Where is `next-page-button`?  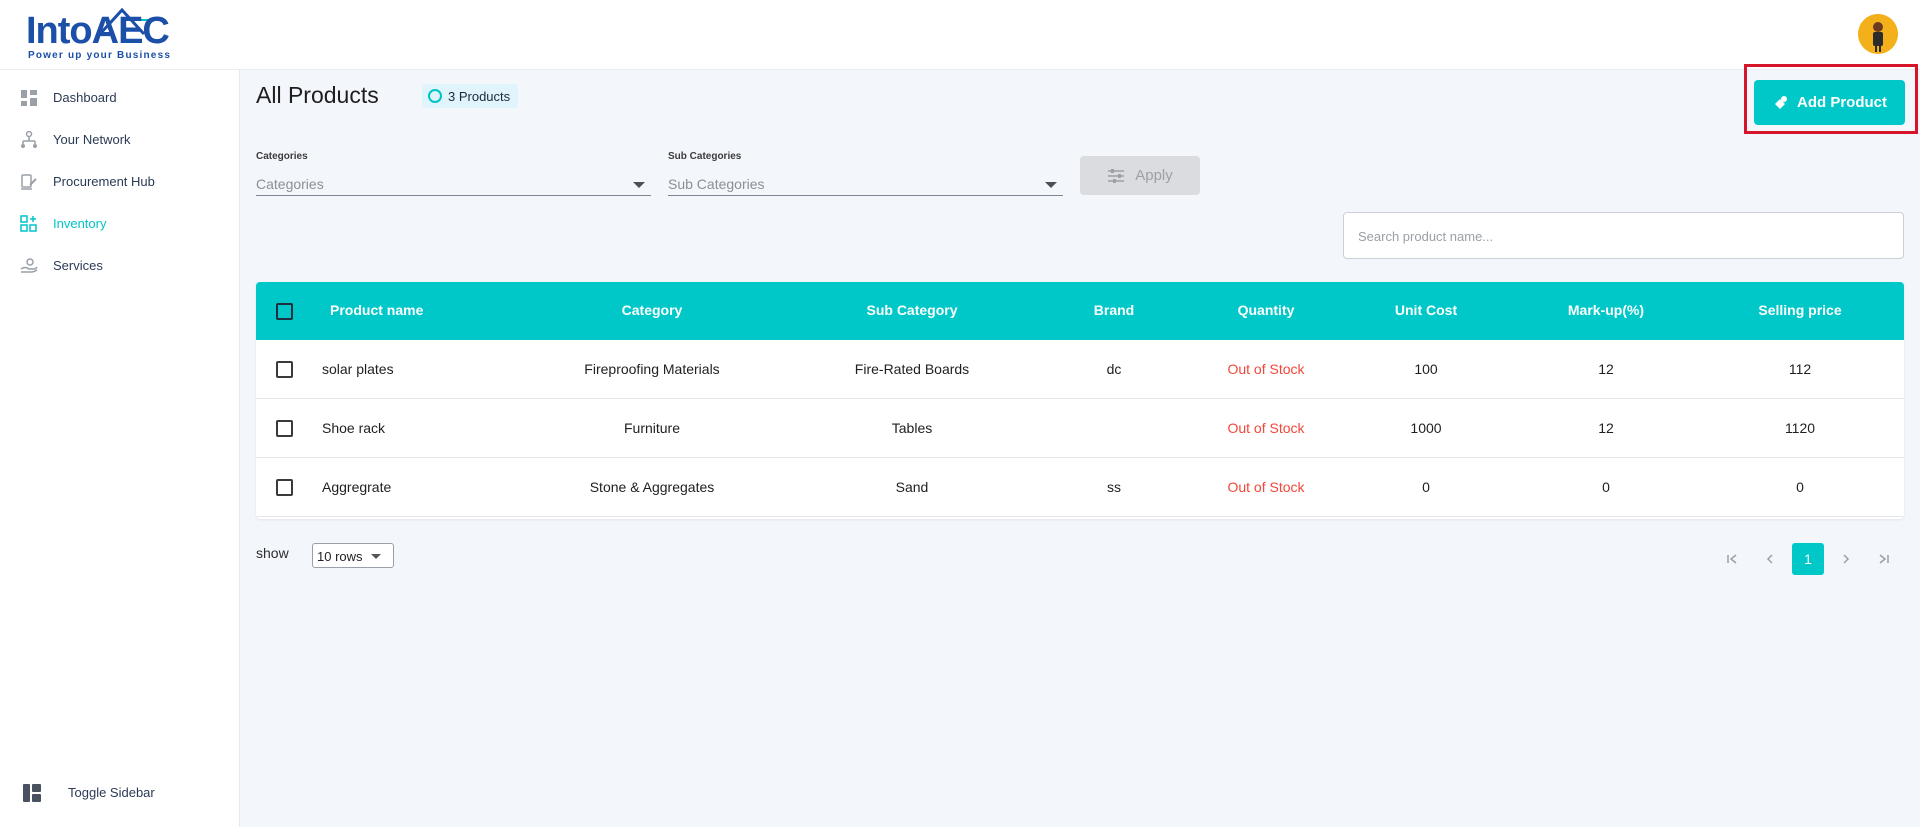 next-page-button is located at coordinates (1846, 559).